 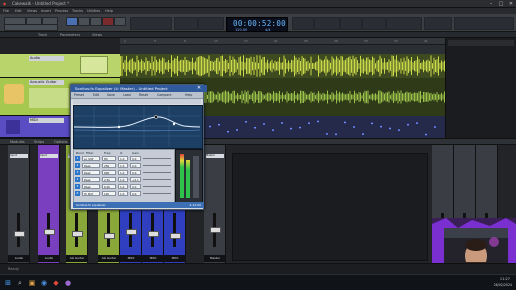 I want to click on band-row: 1 Lo Shlf 80 1.0 0.0, so click(x=124, y=158).